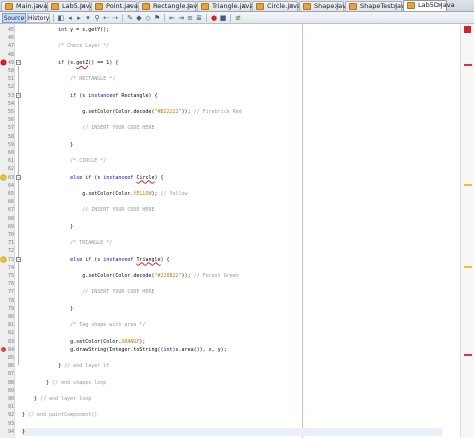 The width and height of the screenshot is (474, 438). I want to click on history-view-button: History, so click(38, 18).